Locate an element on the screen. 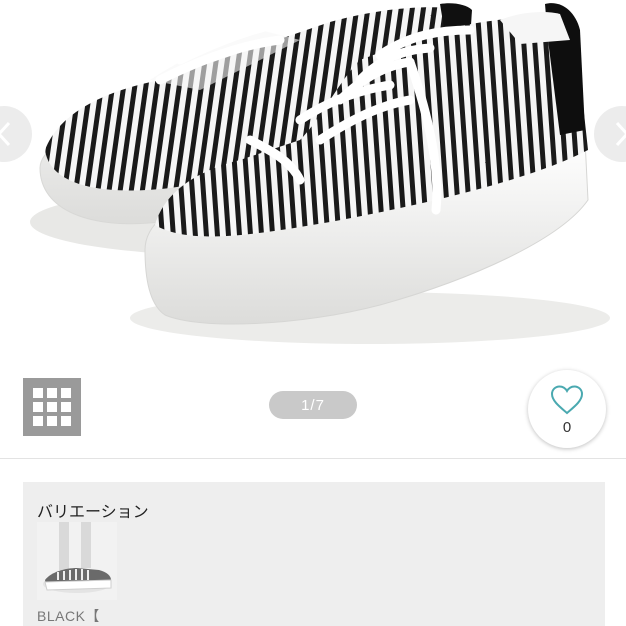  like-count: 0 is located at coordinates (567, 427).